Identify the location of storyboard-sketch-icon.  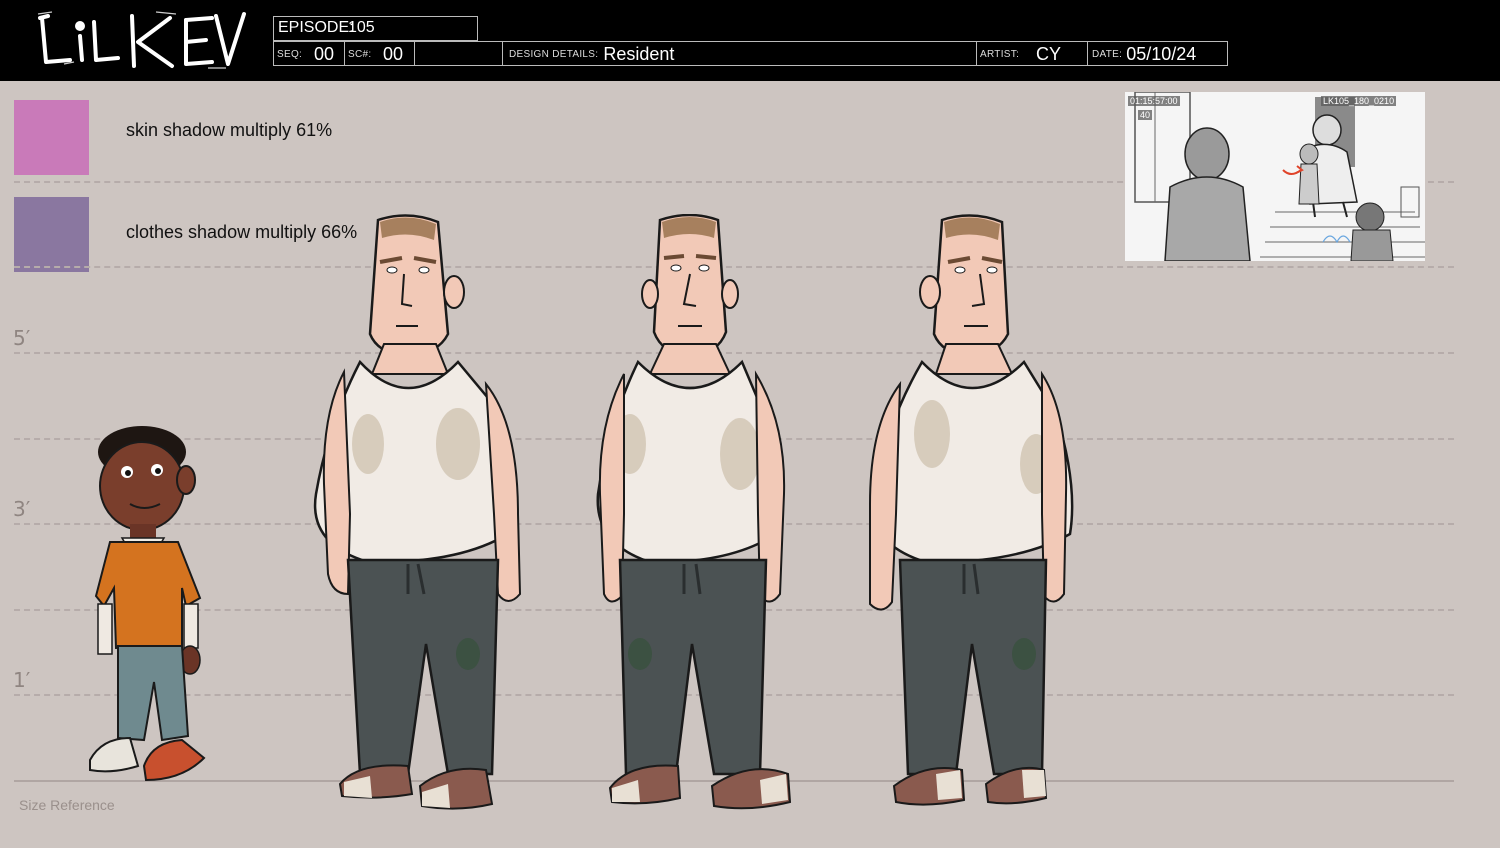
(1275, 176).